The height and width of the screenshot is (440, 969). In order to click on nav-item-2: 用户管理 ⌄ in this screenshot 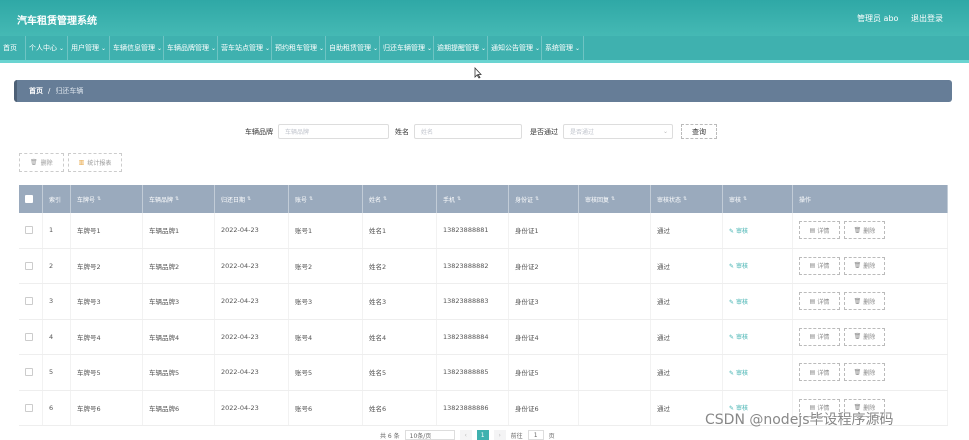, I will do `click(89, 48)`.